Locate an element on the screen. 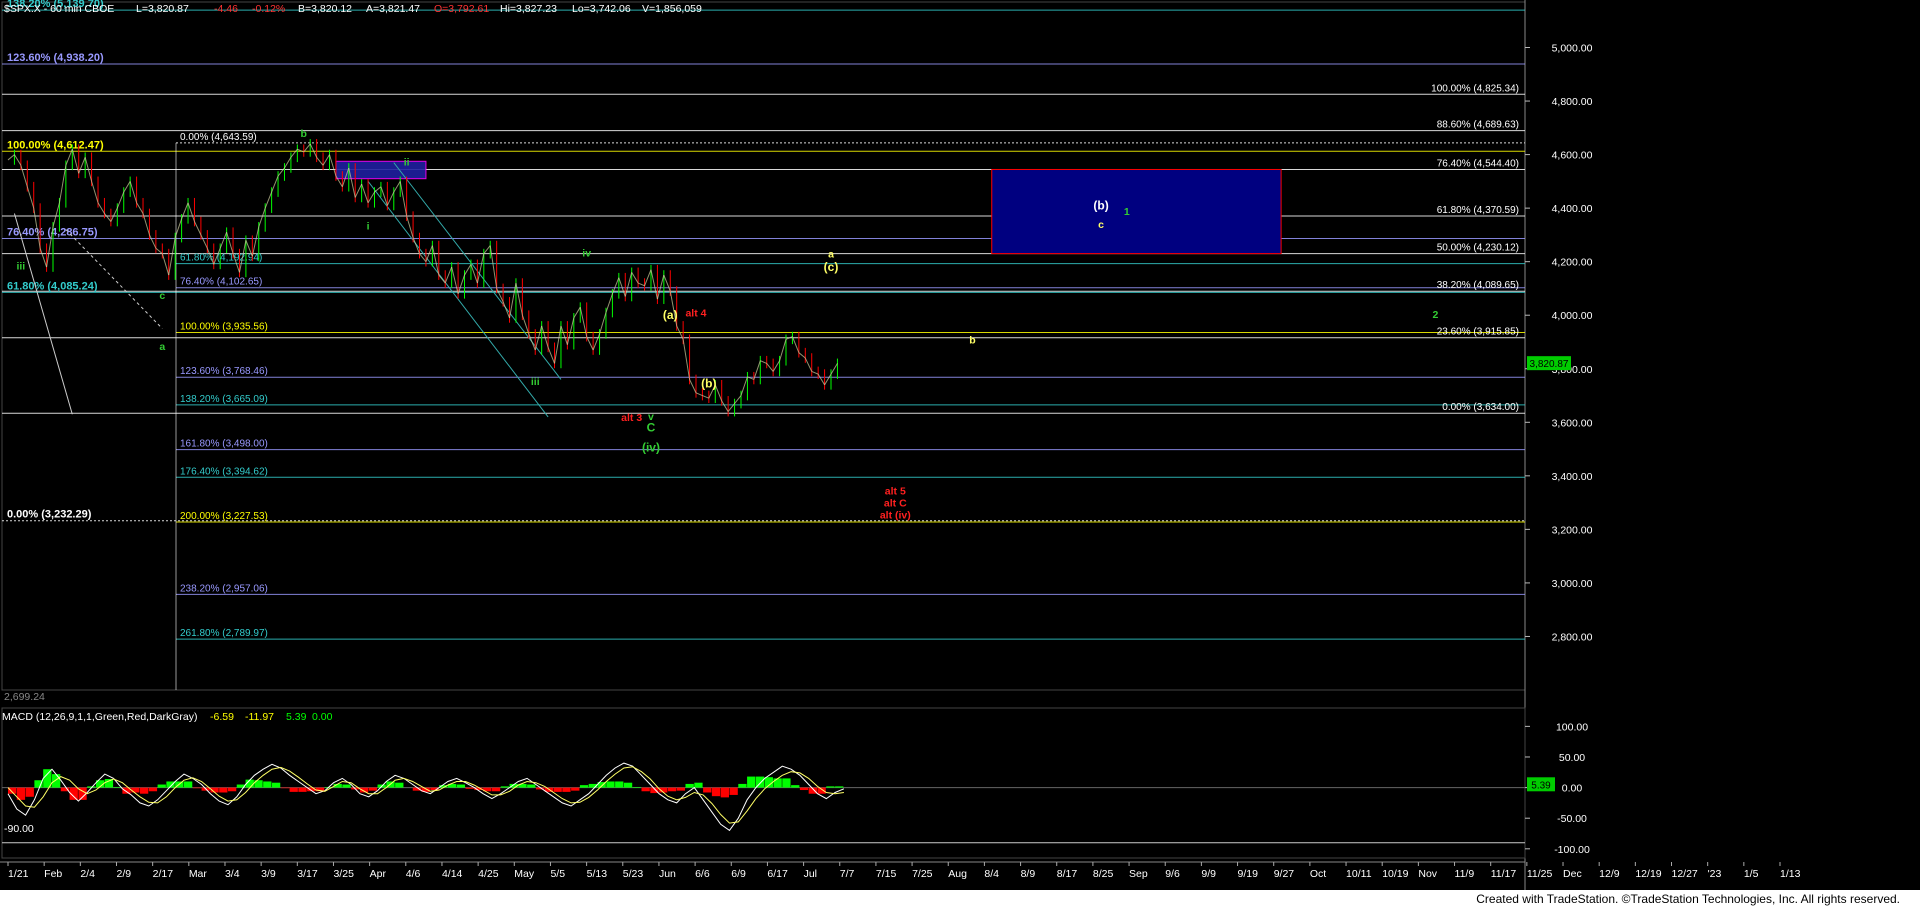 This screenshot has width=1920, height=912. x-tick-label-1: Feb is located at coordinates (53, 874).